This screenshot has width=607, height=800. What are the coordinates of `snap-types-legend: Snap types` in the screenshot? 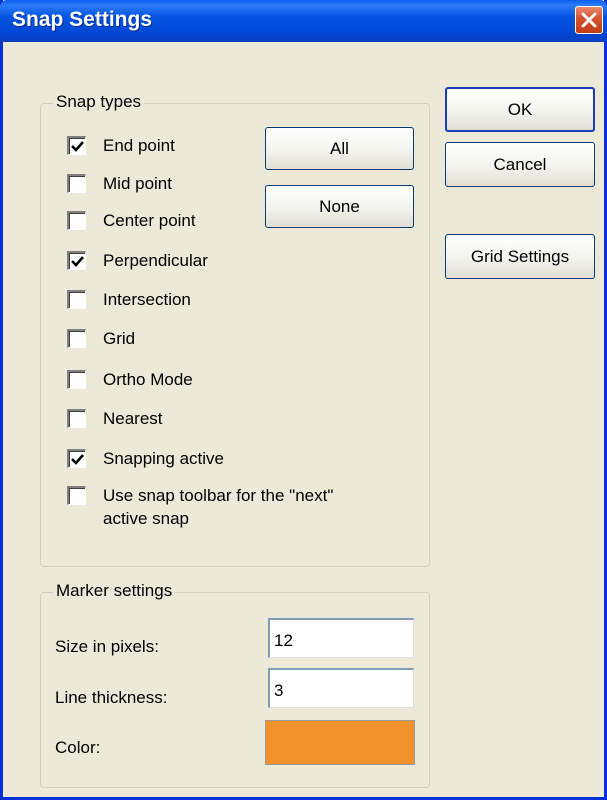 It's located at (99, 102).